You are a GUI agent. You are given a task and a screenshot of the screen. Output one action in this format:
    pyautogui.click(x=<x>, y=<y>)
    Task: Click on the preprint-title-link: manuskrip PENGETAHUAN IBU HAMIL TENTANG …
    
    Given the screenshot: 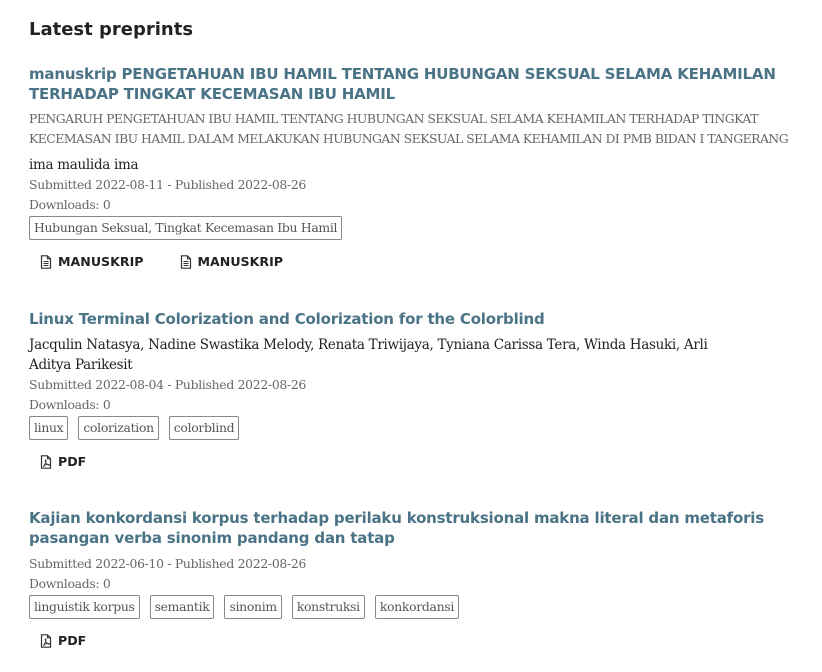 What is the action you would take?
    pyautogui.click(x=419, y=84)
    